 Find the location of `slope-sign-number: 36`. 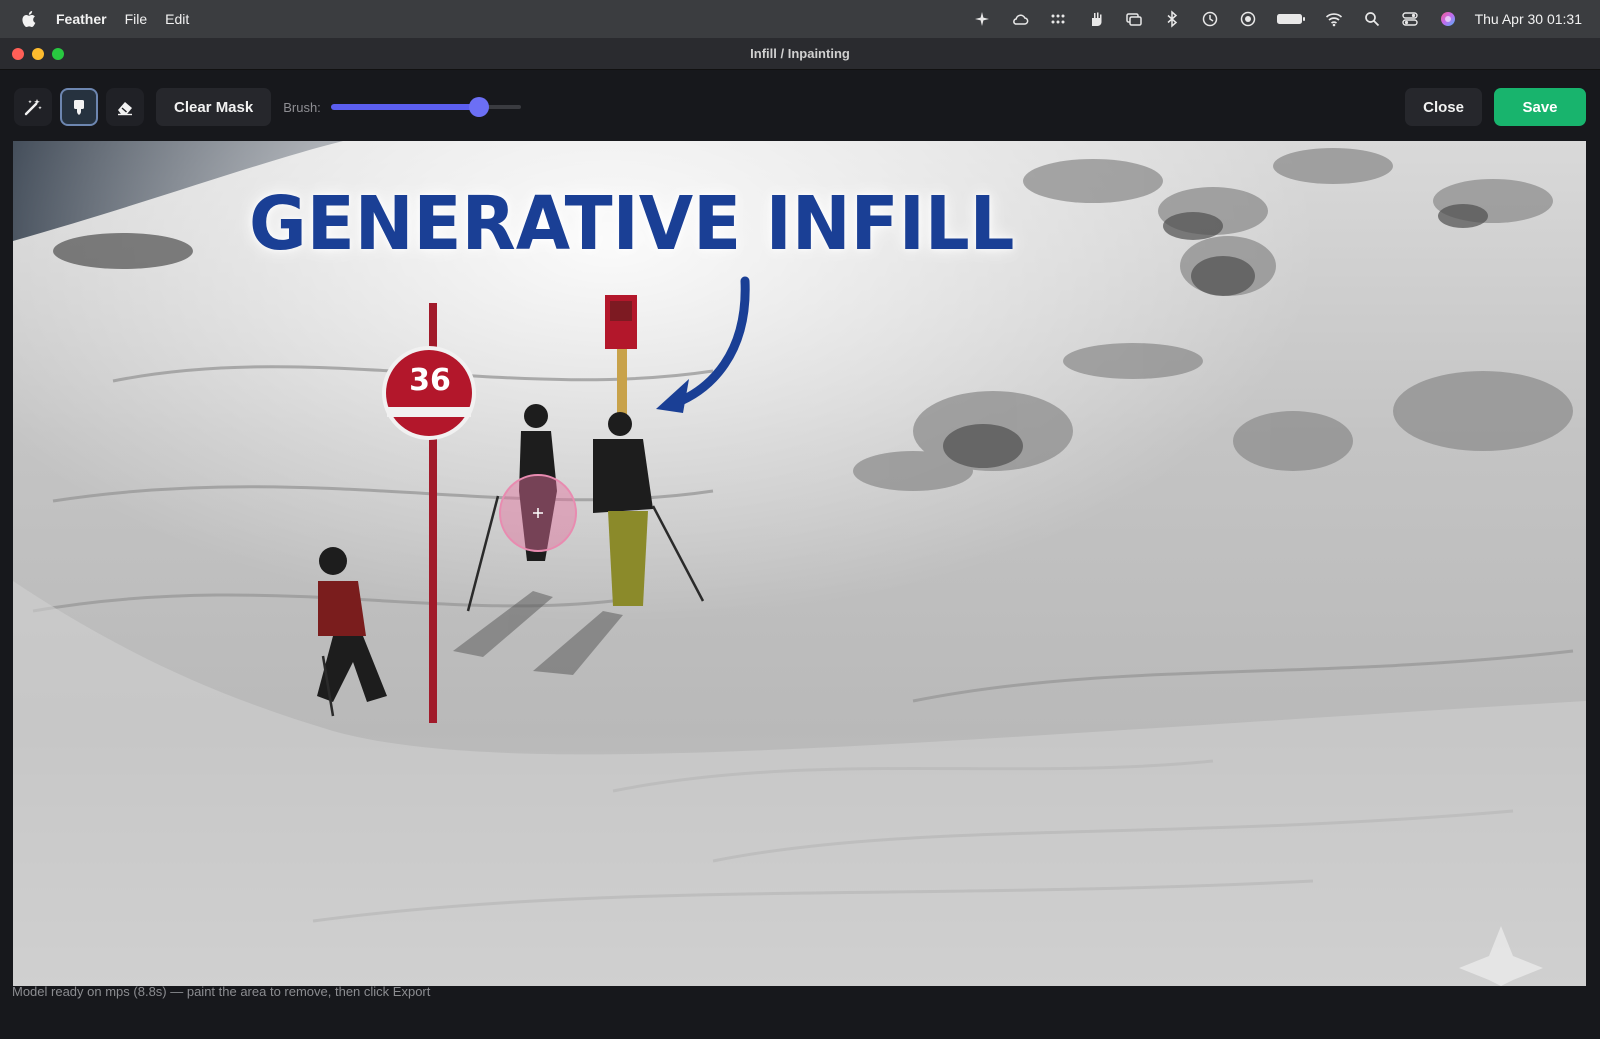

slope-sign-number: 36 is located at coordinates (430, 380).